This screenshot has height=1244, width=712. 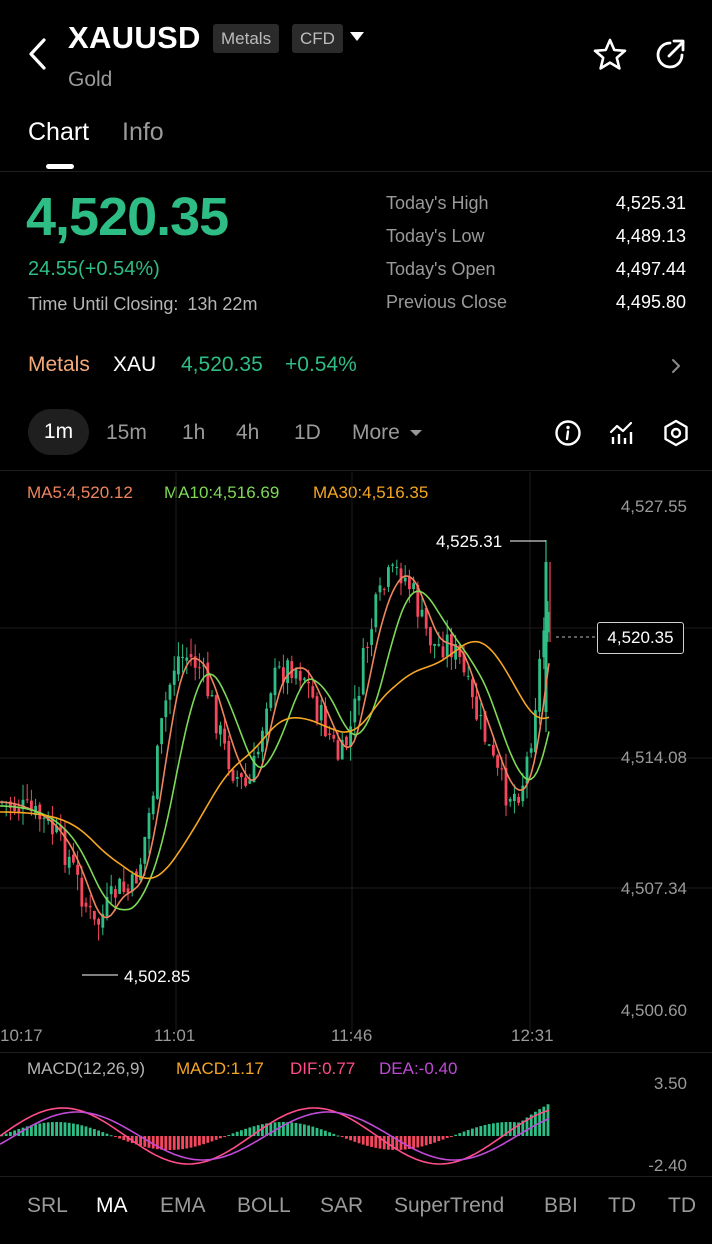 What do you see at coordinates (449, 1206) in the screenshot?
I see `indicator-supertrend: SuperTrend` at bounding box center [449, 1206].